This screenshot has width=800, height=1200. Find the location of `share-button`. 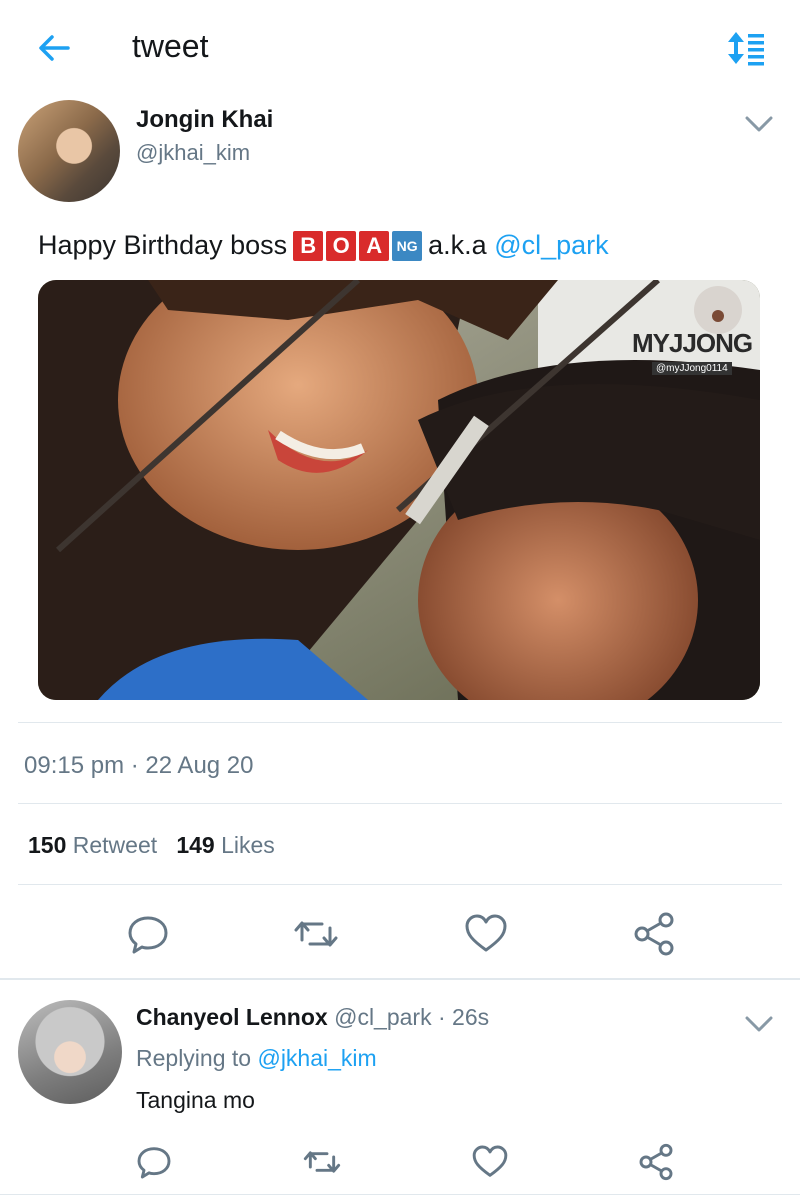

share-button is located at coordinates (654, 934).